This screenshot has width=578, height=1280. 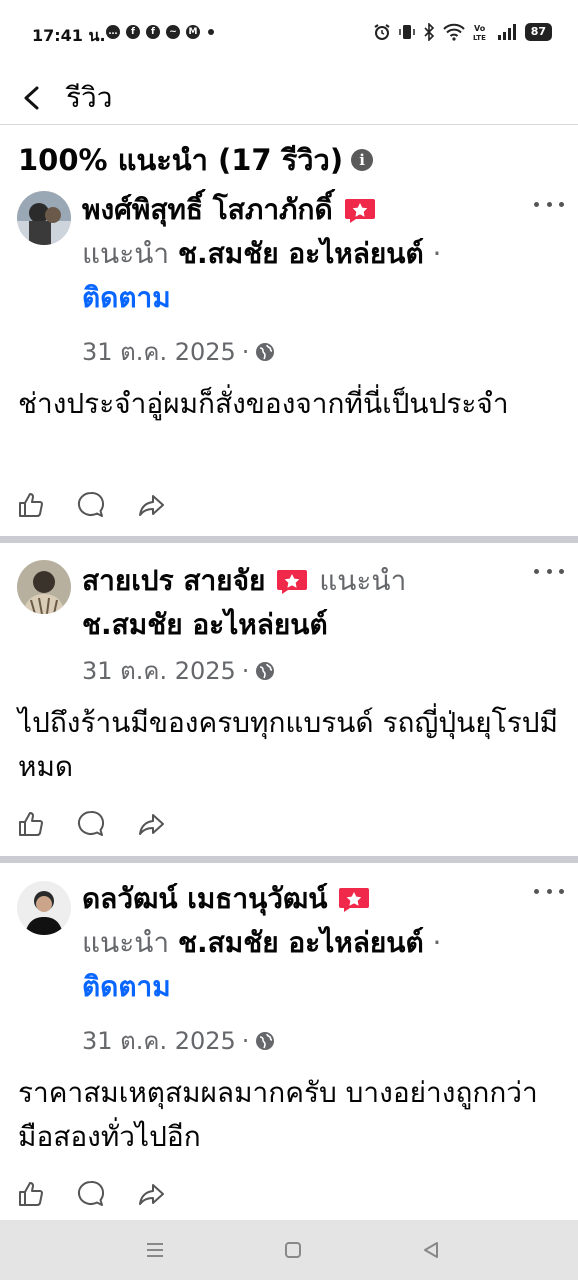 I want to click on review-summary: 100% แนะนำ (17 รีวิว) i, so click(x=196, y=160).